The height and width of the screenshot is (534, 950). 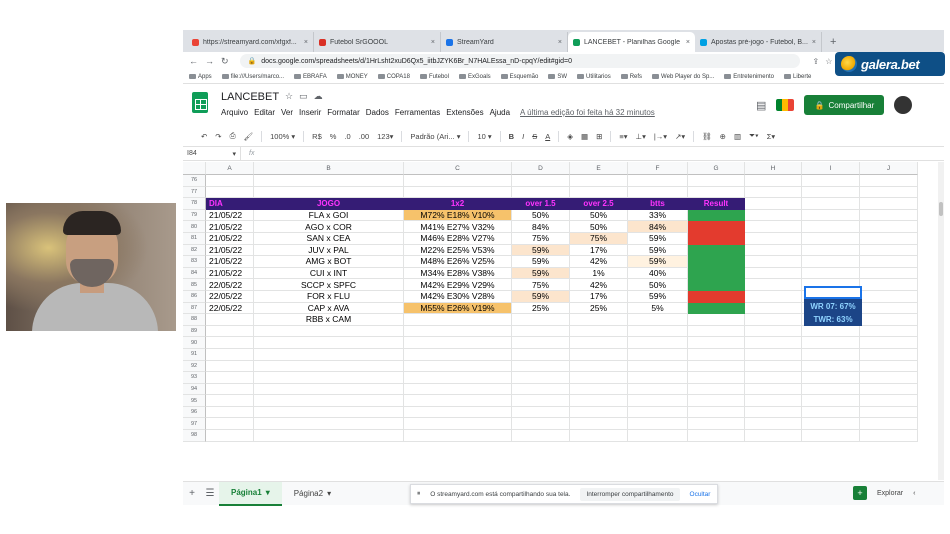 What do you see at coordinates (333, 136) in the screenshot?
I see `percent-button: %` at bounding box center [333, 136].